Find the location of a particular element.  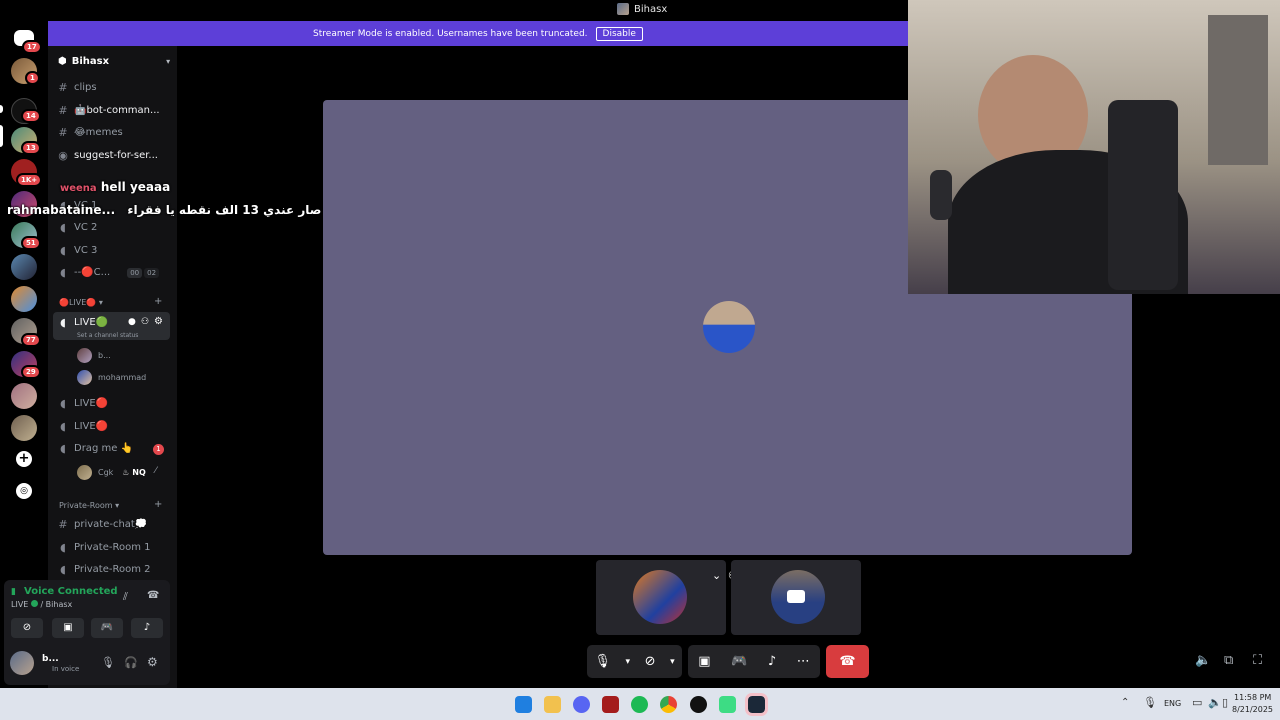

noise-suppression-icon: ⫽ is located at coordinates (125, 597).